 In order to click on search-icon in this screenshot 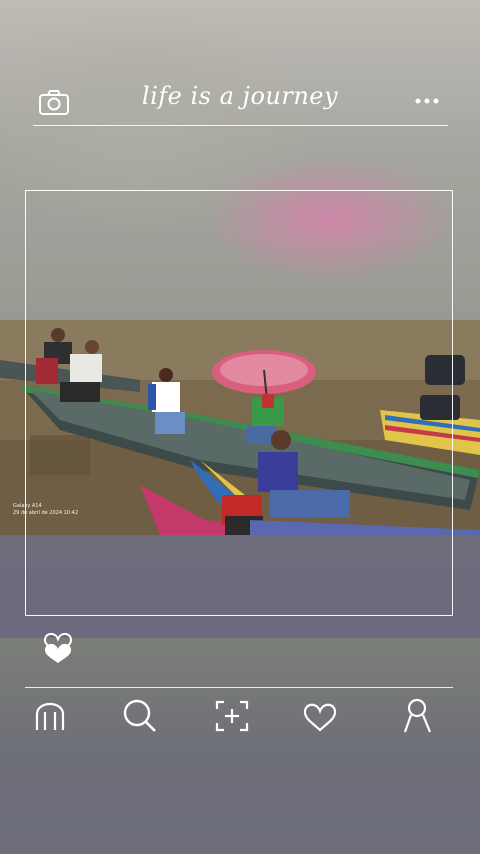, I will do `click(140, 716)`.